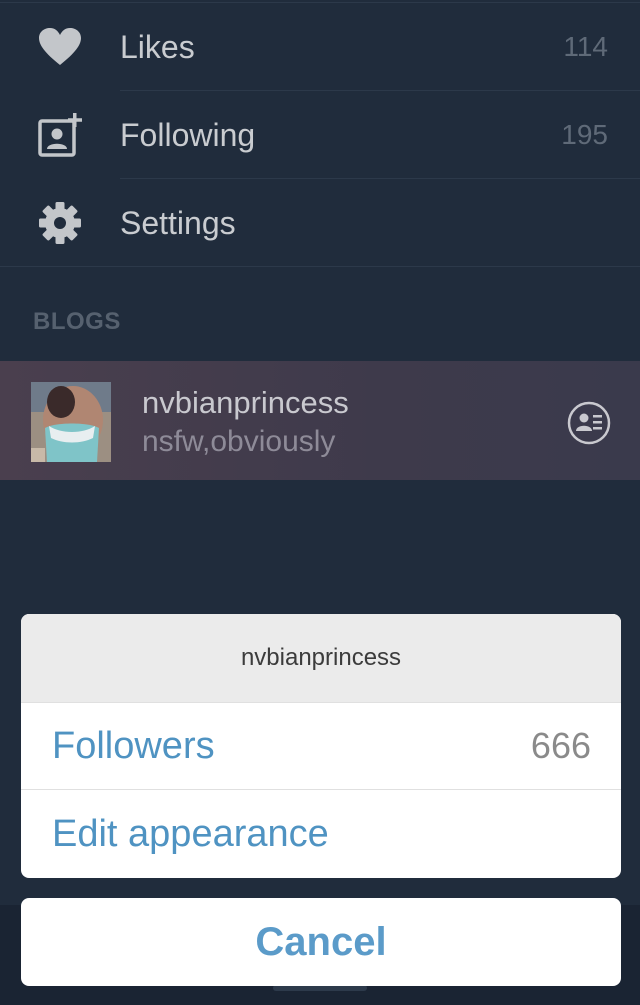 This screenshot has width=640, height=1005. What do you see at coordinates (584, 134) in the screenshot?
I see `menu-item-following-count: 195` at bounding box center [584, 134].